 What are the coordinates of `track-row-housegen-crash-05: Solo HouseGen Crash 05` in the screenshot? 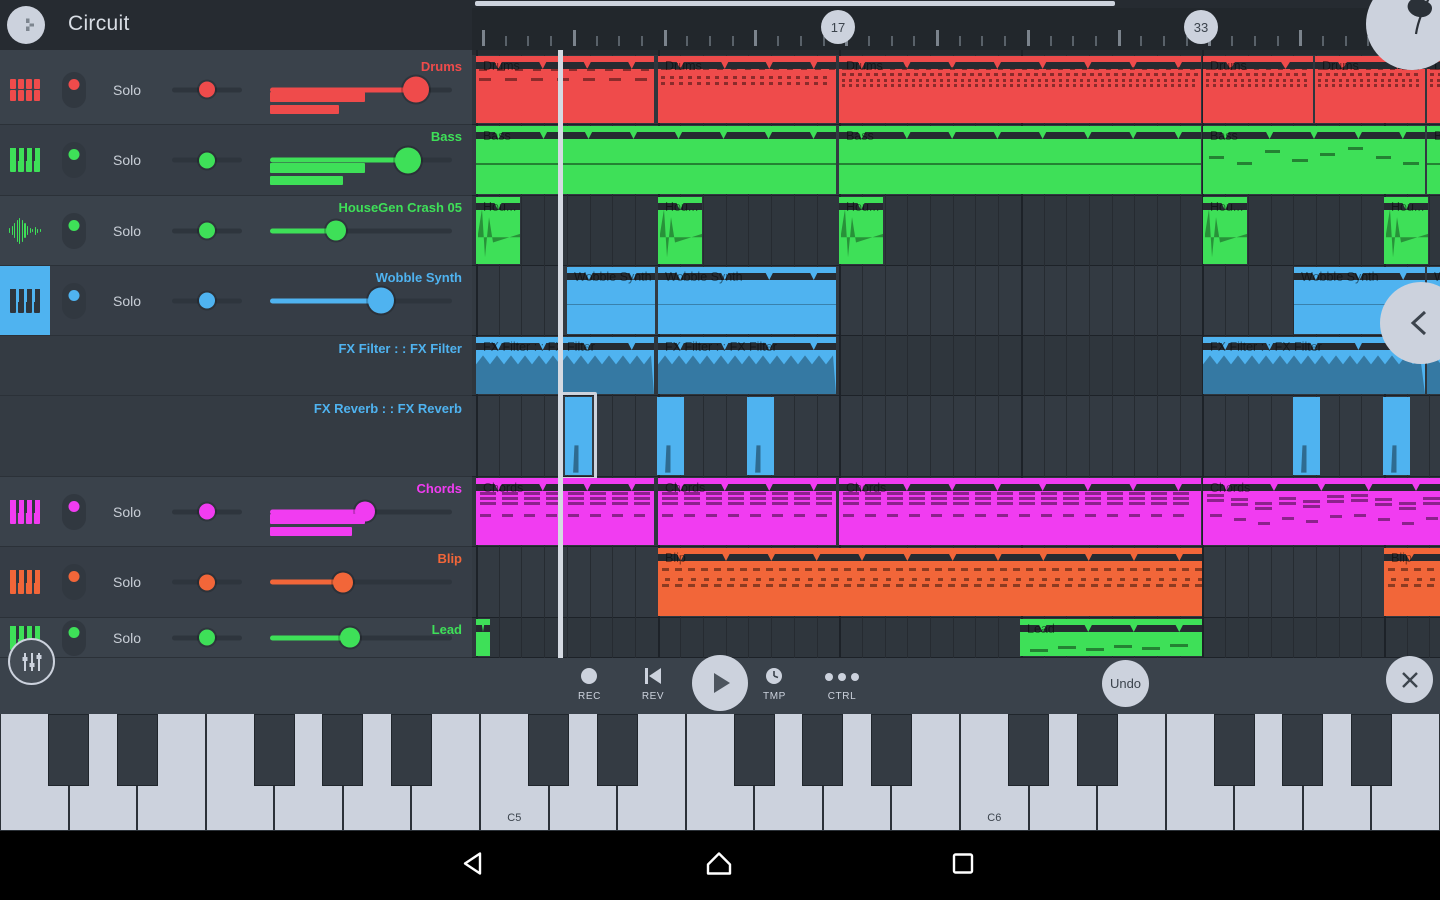 It's located at (236, 231).